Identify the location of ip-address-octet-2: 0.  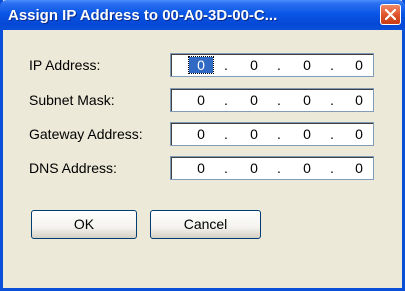
(254, 65).